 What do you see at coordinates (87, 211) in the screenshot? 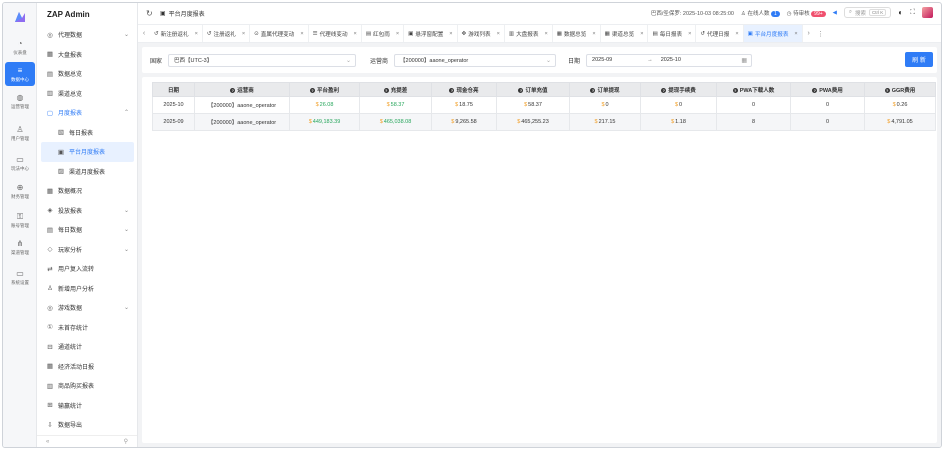
I see `menu-item: ◈ 投放报表 ⌄` at bounding box center [87, 211].